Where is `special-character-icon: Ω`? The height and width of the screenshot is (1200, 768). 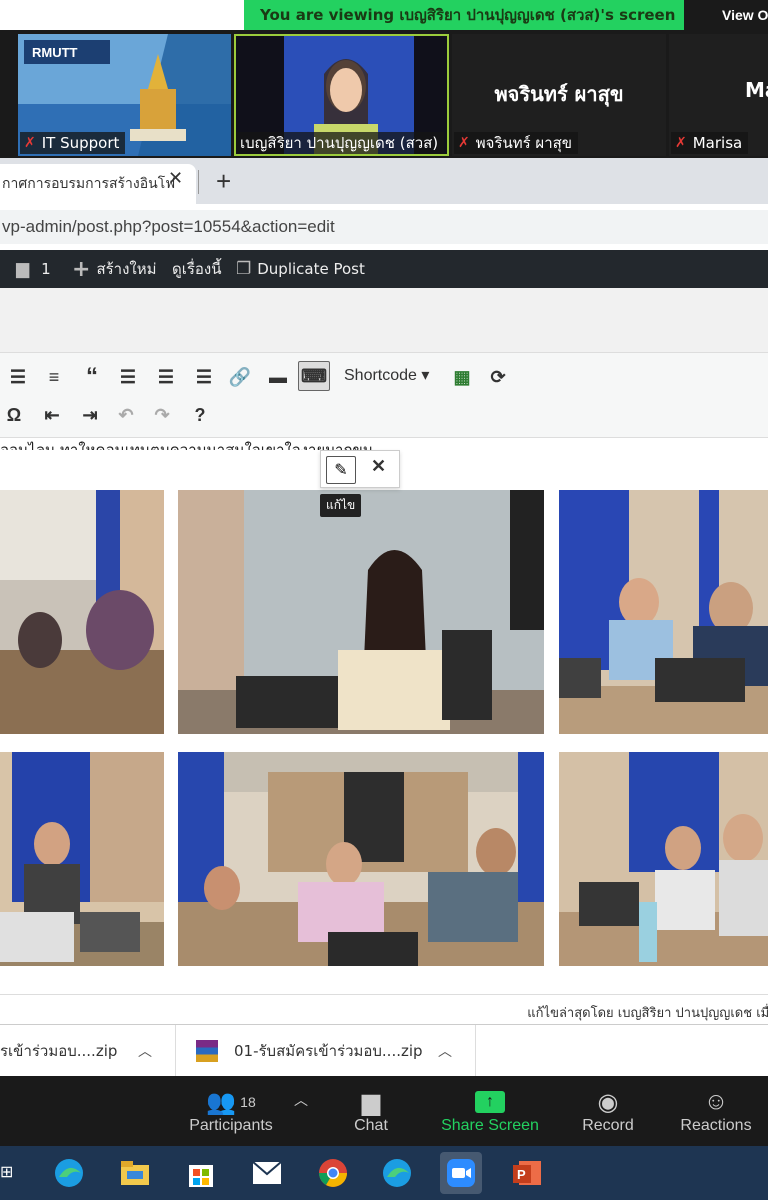 special-character-icon: Ω is located at coordinates (14, 415).